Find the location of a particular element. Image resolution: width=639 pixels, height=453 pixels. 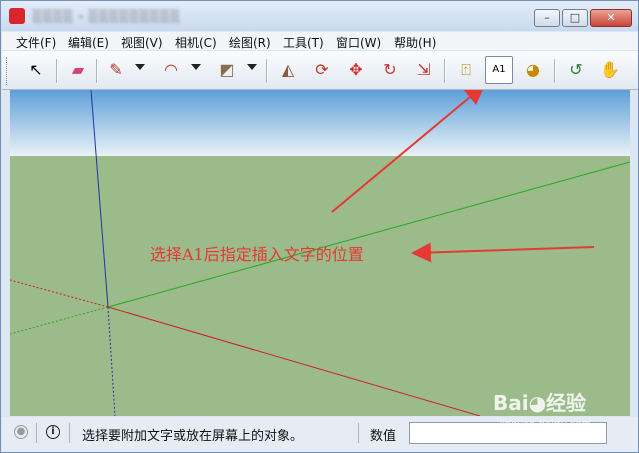

title-bar: ░░░░ - ░░░░░░░░░ – □ ✕ is located at coordinates (319, 16).